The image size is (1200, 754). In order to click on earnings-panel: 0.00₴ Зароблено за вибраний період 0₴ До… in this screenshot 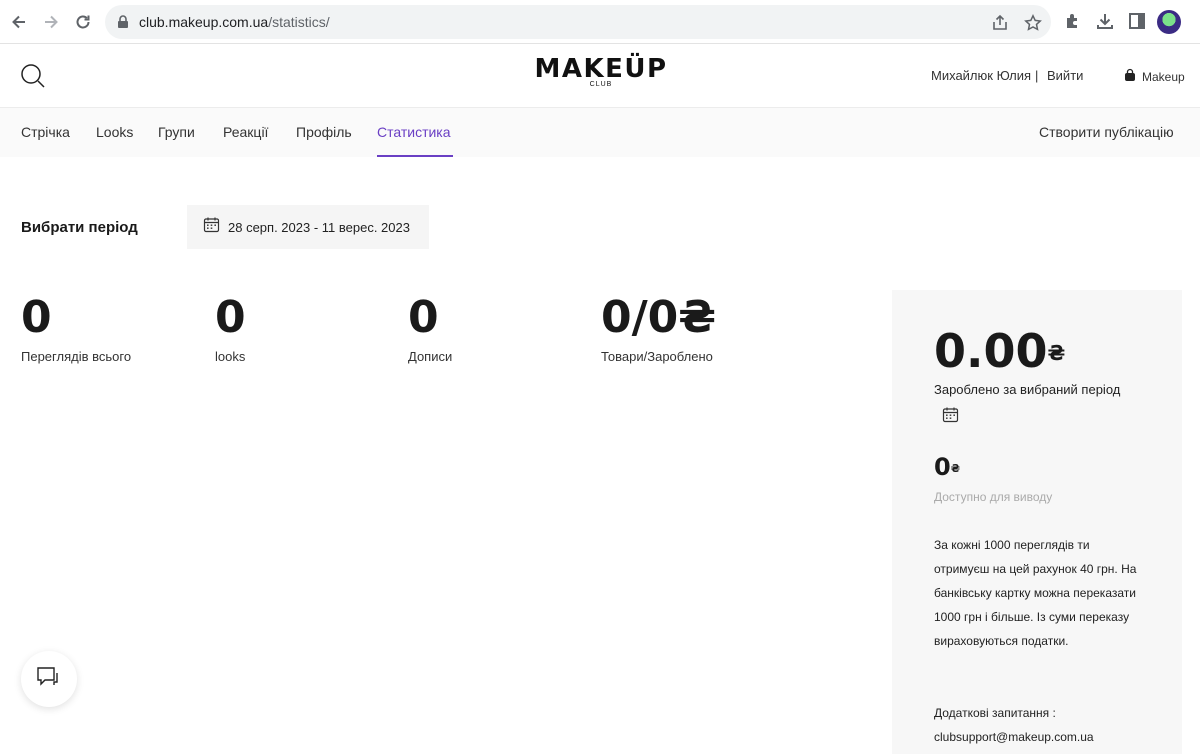, I will do `click(1037, 522)`.